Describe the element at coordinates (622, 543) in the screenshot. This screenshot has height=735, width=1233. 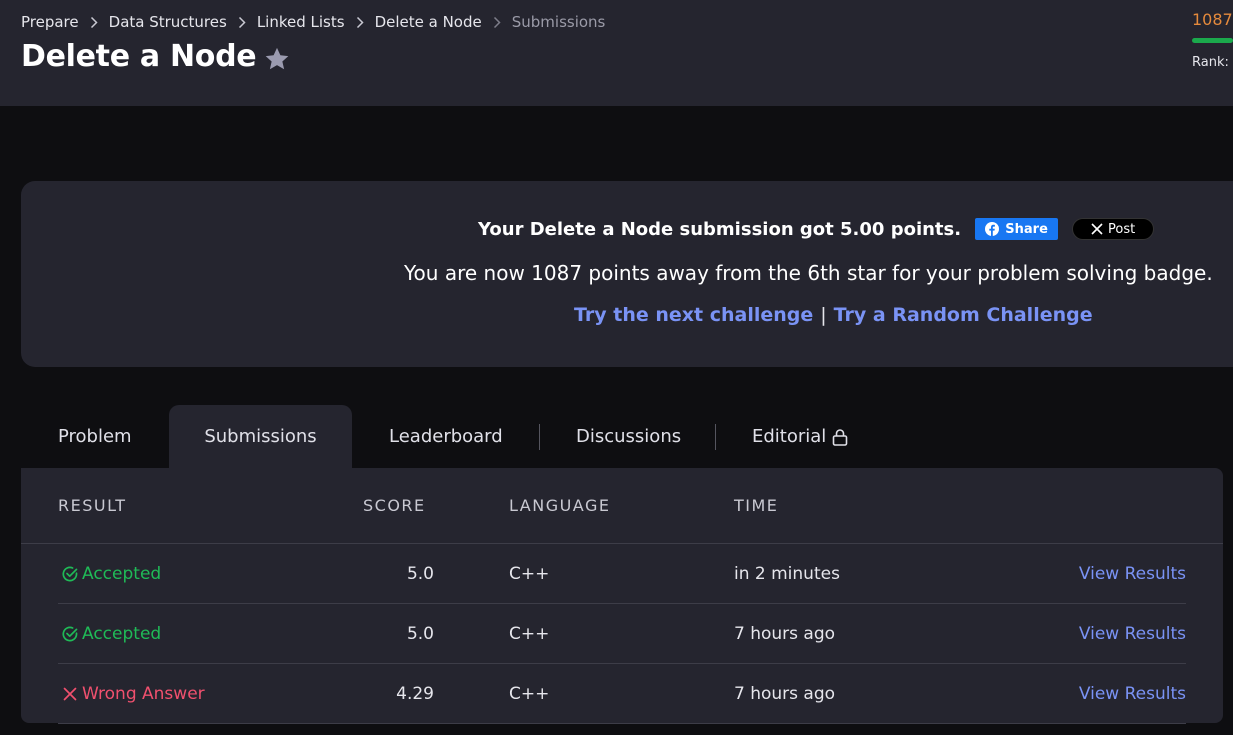
I see `header-divider` at that location.